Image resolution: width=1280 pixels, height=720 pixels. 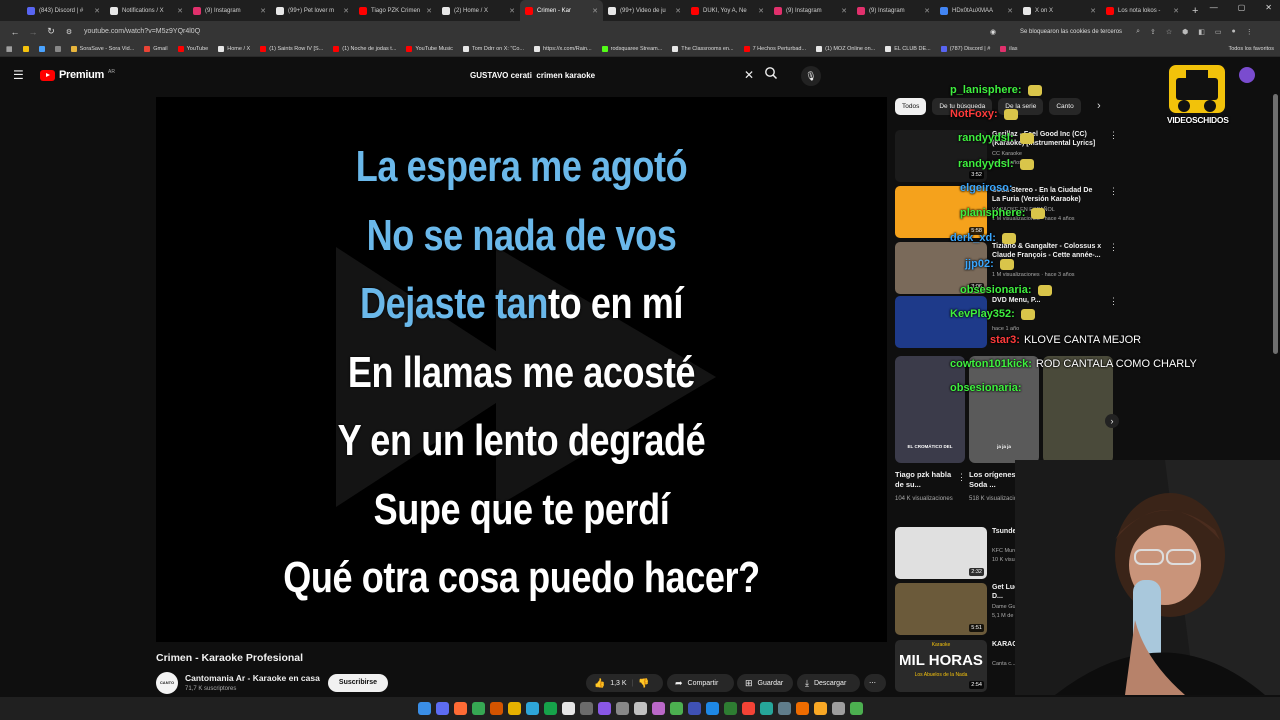 What do you see at coordinates (234, 49) in the screenshot?
I see `bookmark-item: Home / X` at bounding box center [234, 49].